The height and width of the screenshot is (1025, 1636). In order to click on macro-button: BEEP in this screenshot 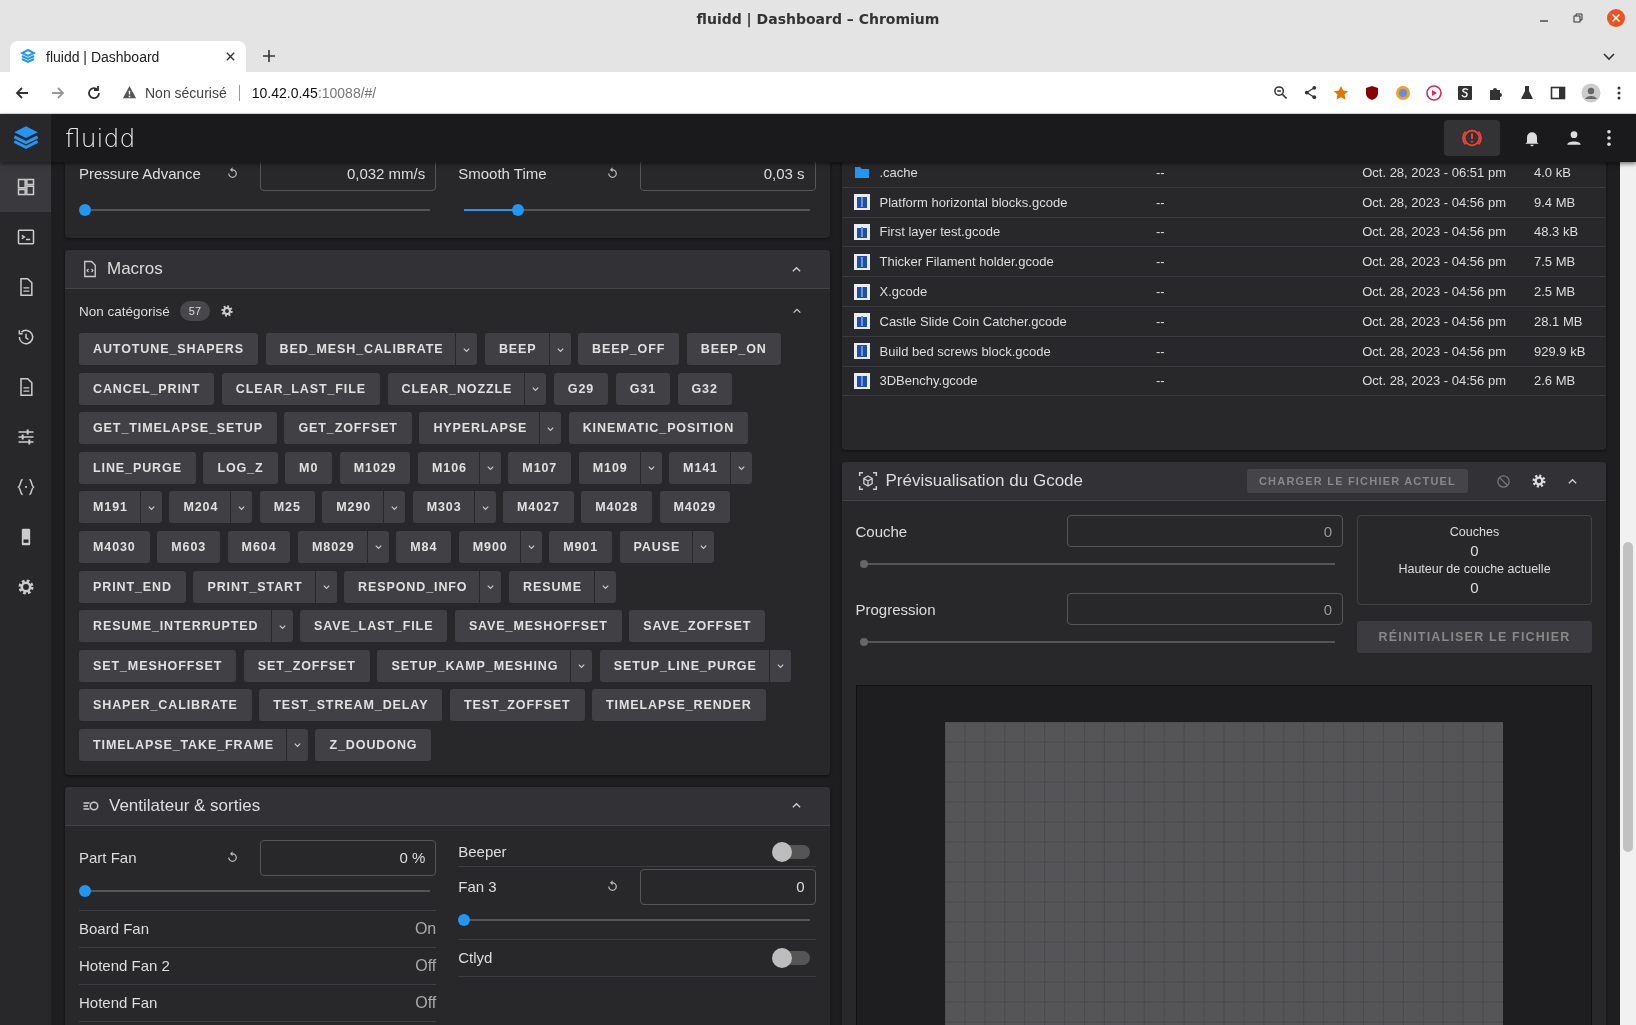, I will do `click(516, 349)`.